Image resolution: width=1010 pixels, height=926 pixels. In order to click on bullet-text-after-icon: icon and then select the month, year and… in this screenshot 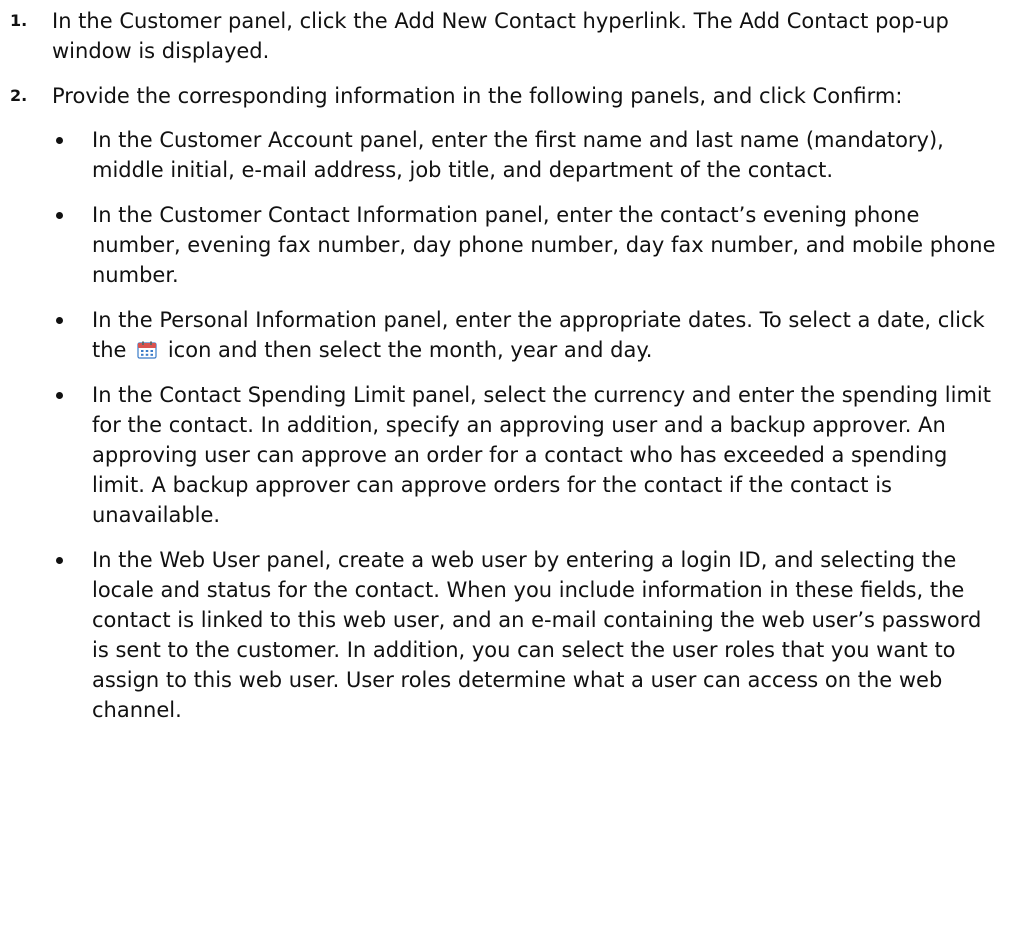, I will do `click(410, 350)`.